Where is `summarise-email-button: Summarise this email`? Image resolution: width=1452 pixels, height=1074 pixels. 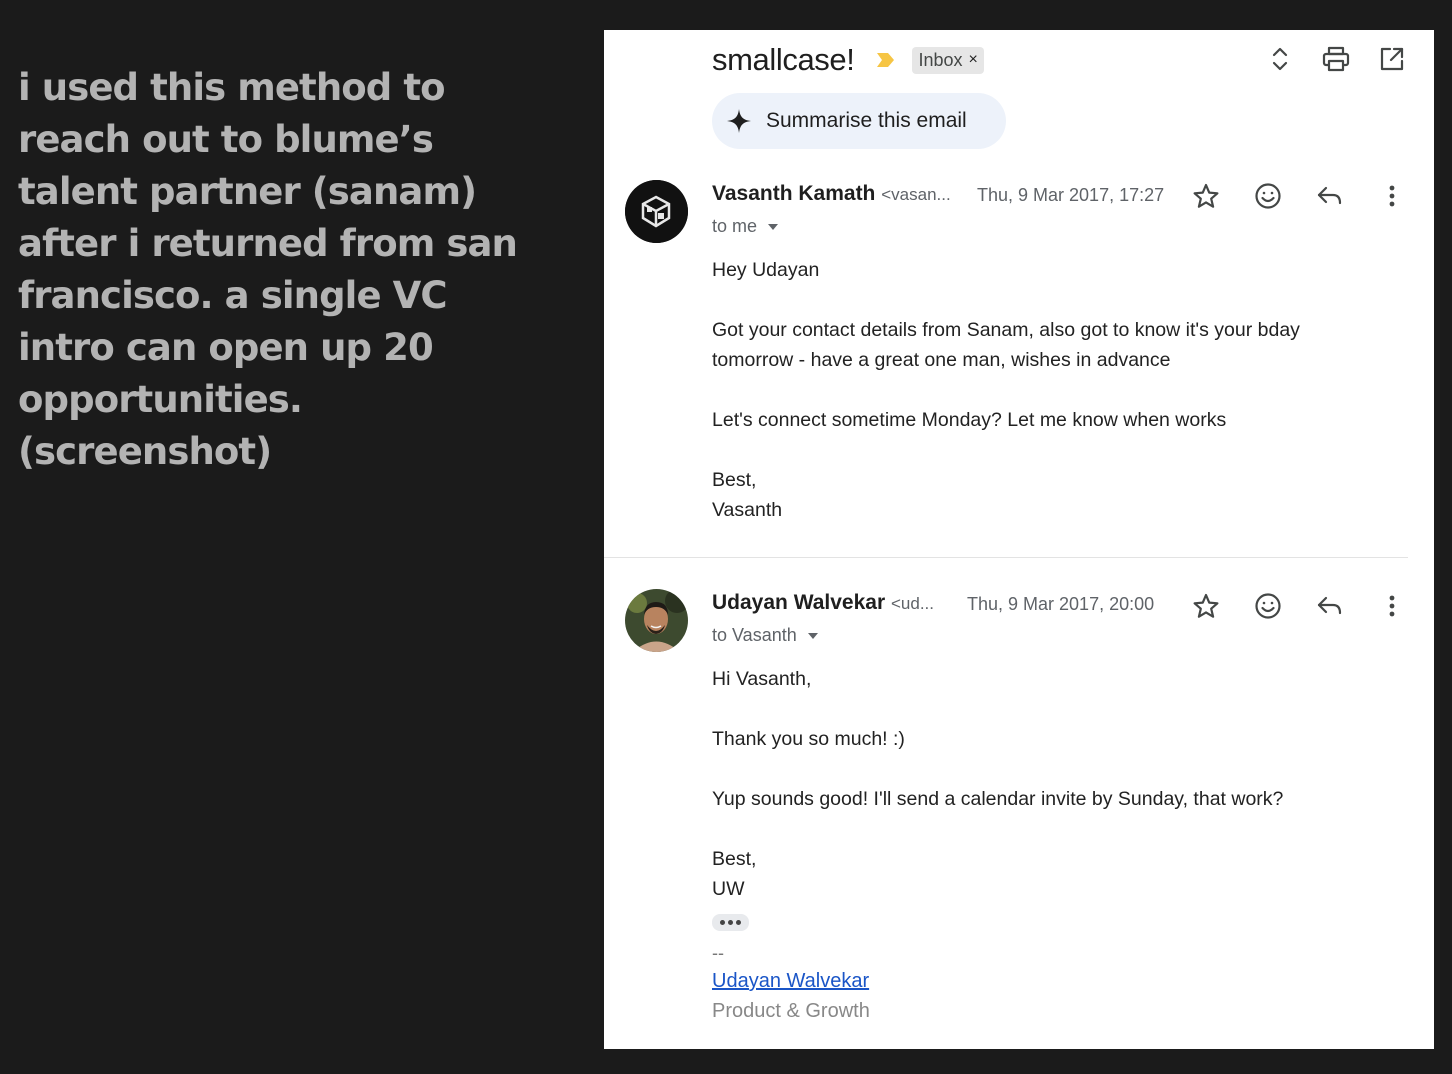 summarise-email-button: Summarise this email is located at coordinates (859, 121).